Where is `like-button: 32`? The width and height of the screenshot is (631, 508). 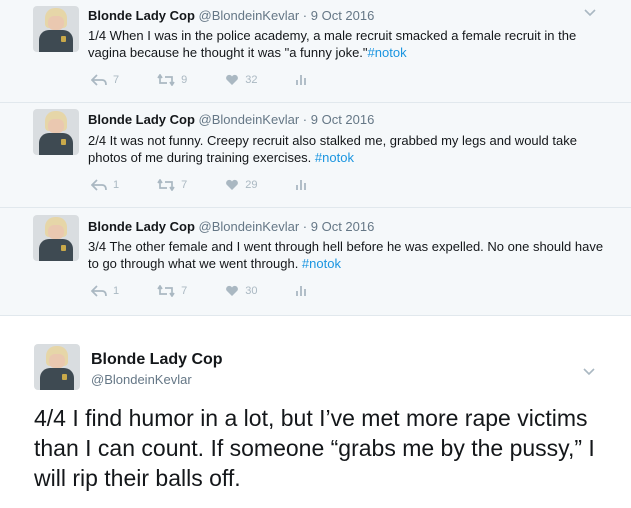 like-button: 32 is located at coordinates (241, 80).